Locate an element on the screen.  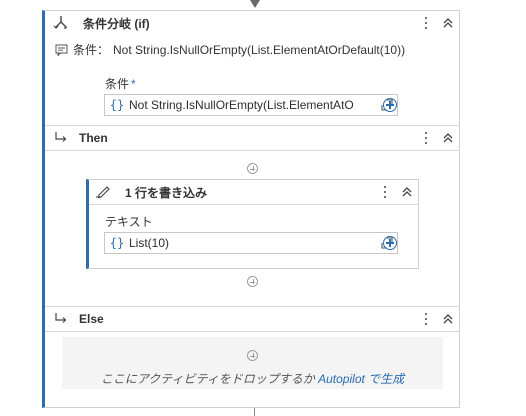
condition-summary-label: 条件： is located at coordinates (91, 50).